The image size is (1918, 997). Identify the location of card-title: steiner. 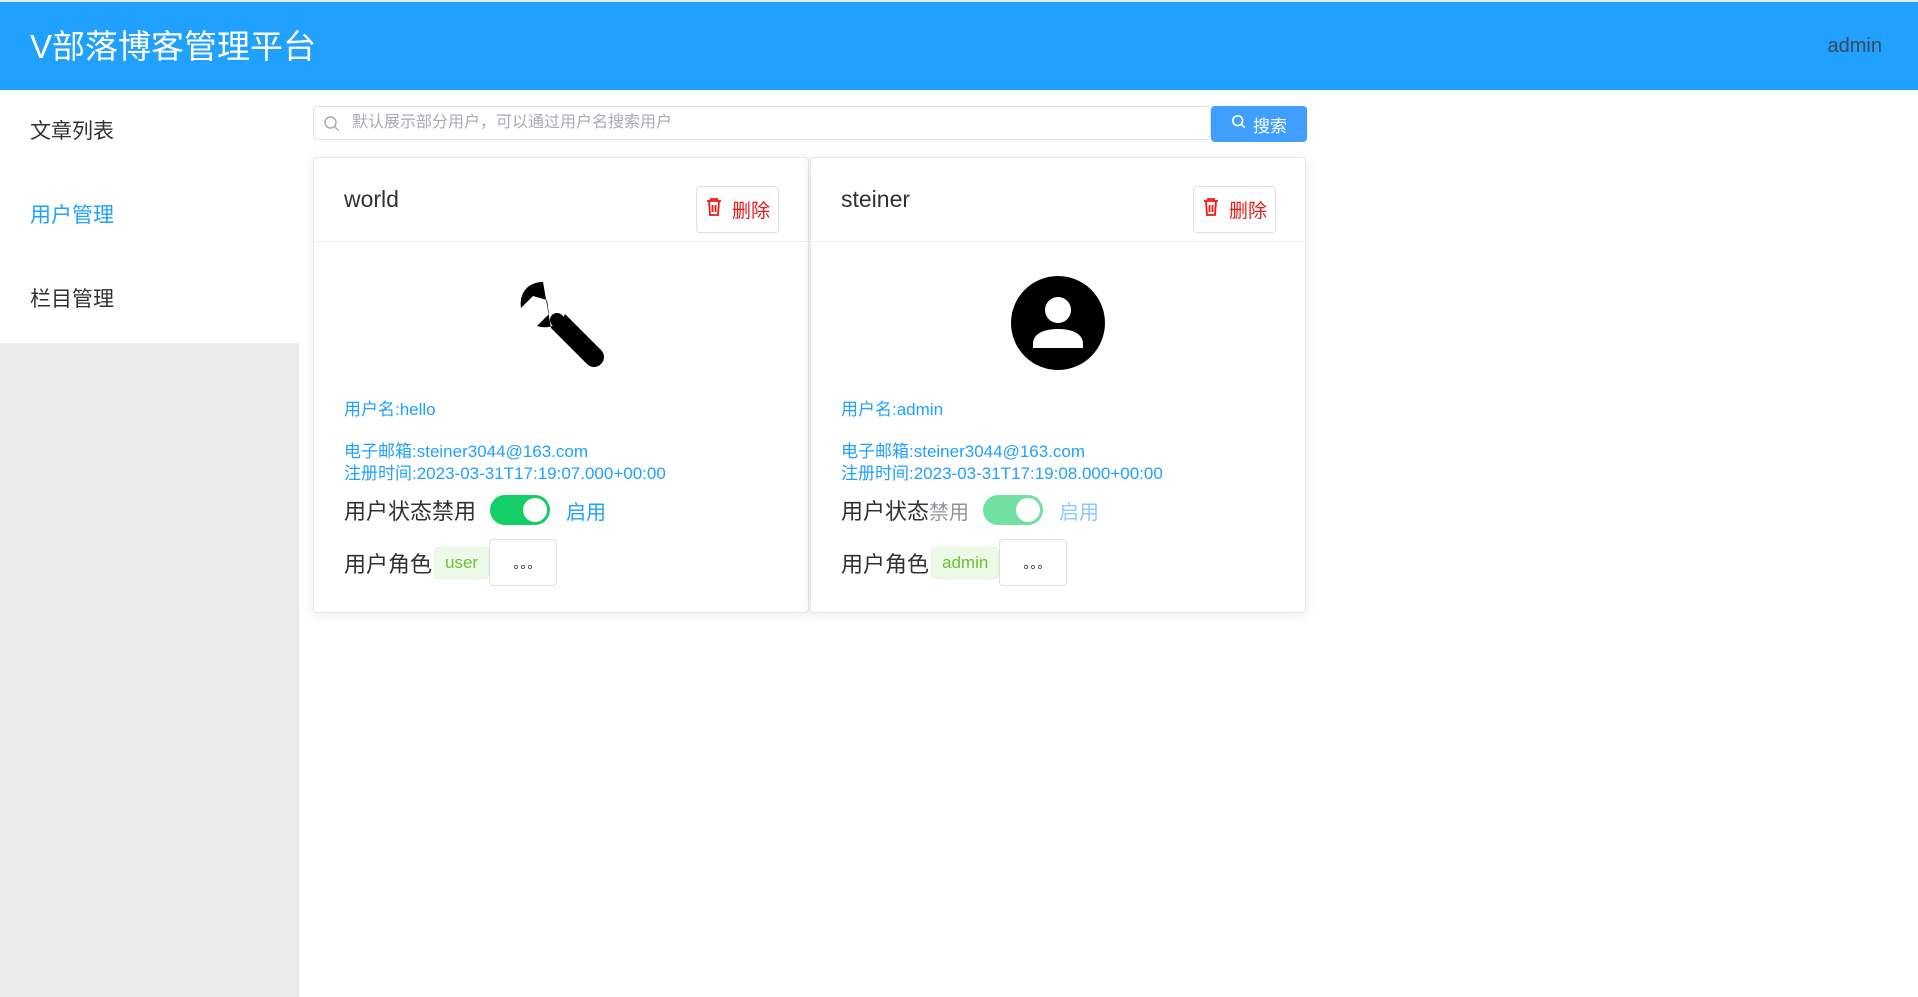
(876, 199).